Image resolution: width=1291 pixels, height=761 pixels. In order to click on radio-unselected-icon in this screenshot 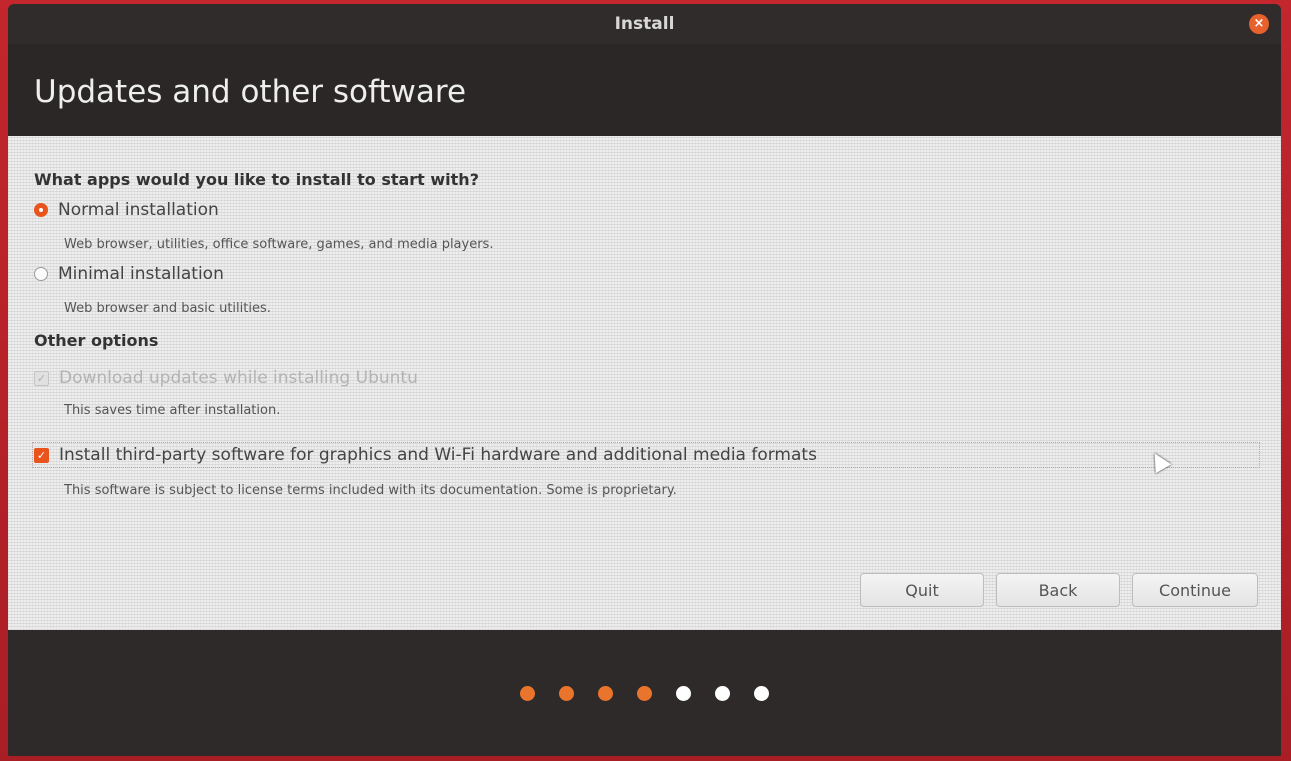, I will do `click(41, 274)`.